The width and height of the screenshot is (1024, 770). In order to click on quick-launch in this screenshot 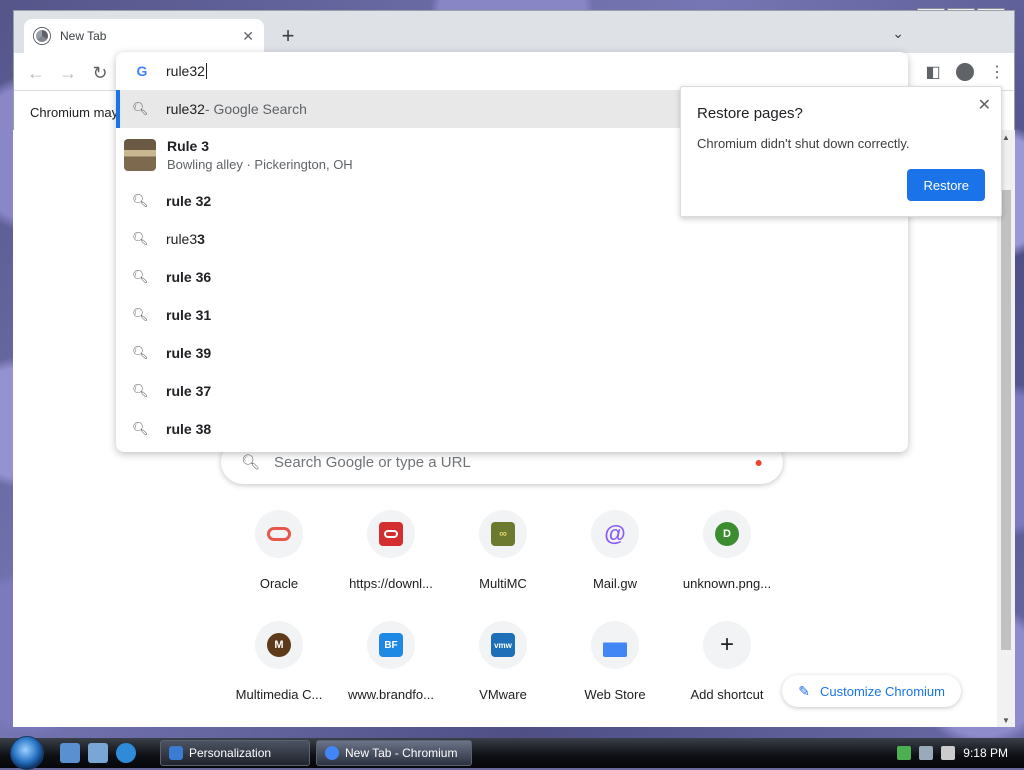, I will do `click(98, 753)`.